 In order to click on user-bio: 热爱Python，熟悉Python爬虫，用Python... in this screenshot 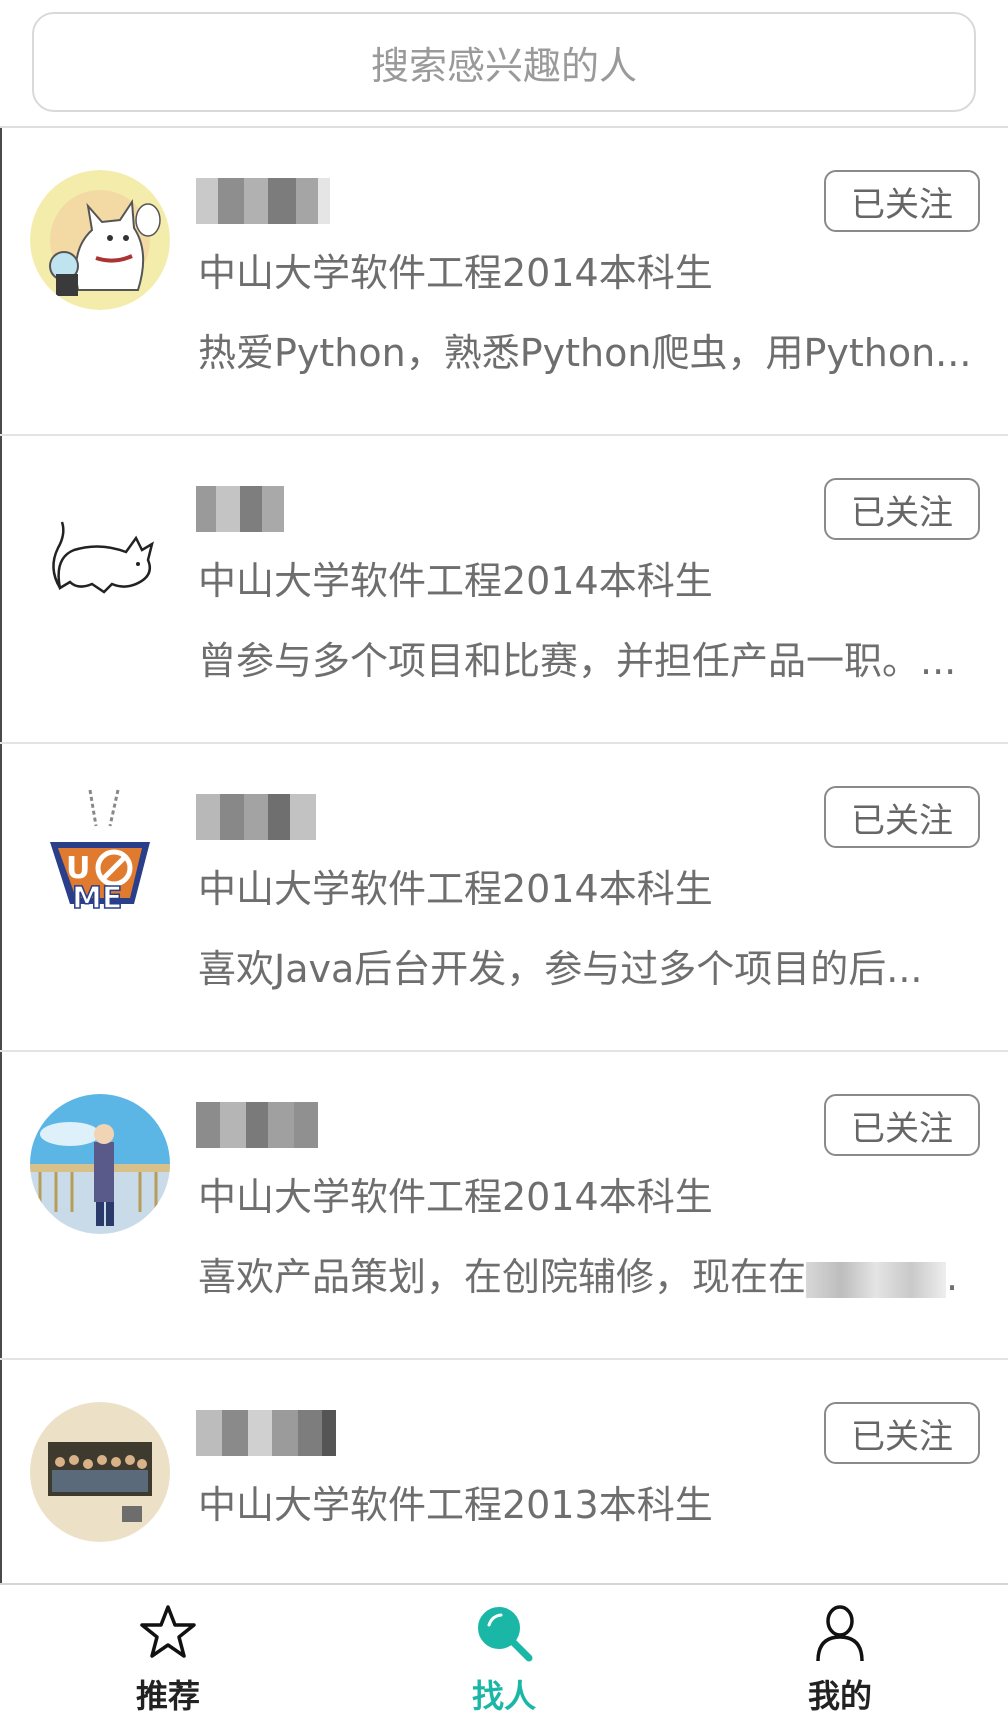, I will do `click(585, 353)`.